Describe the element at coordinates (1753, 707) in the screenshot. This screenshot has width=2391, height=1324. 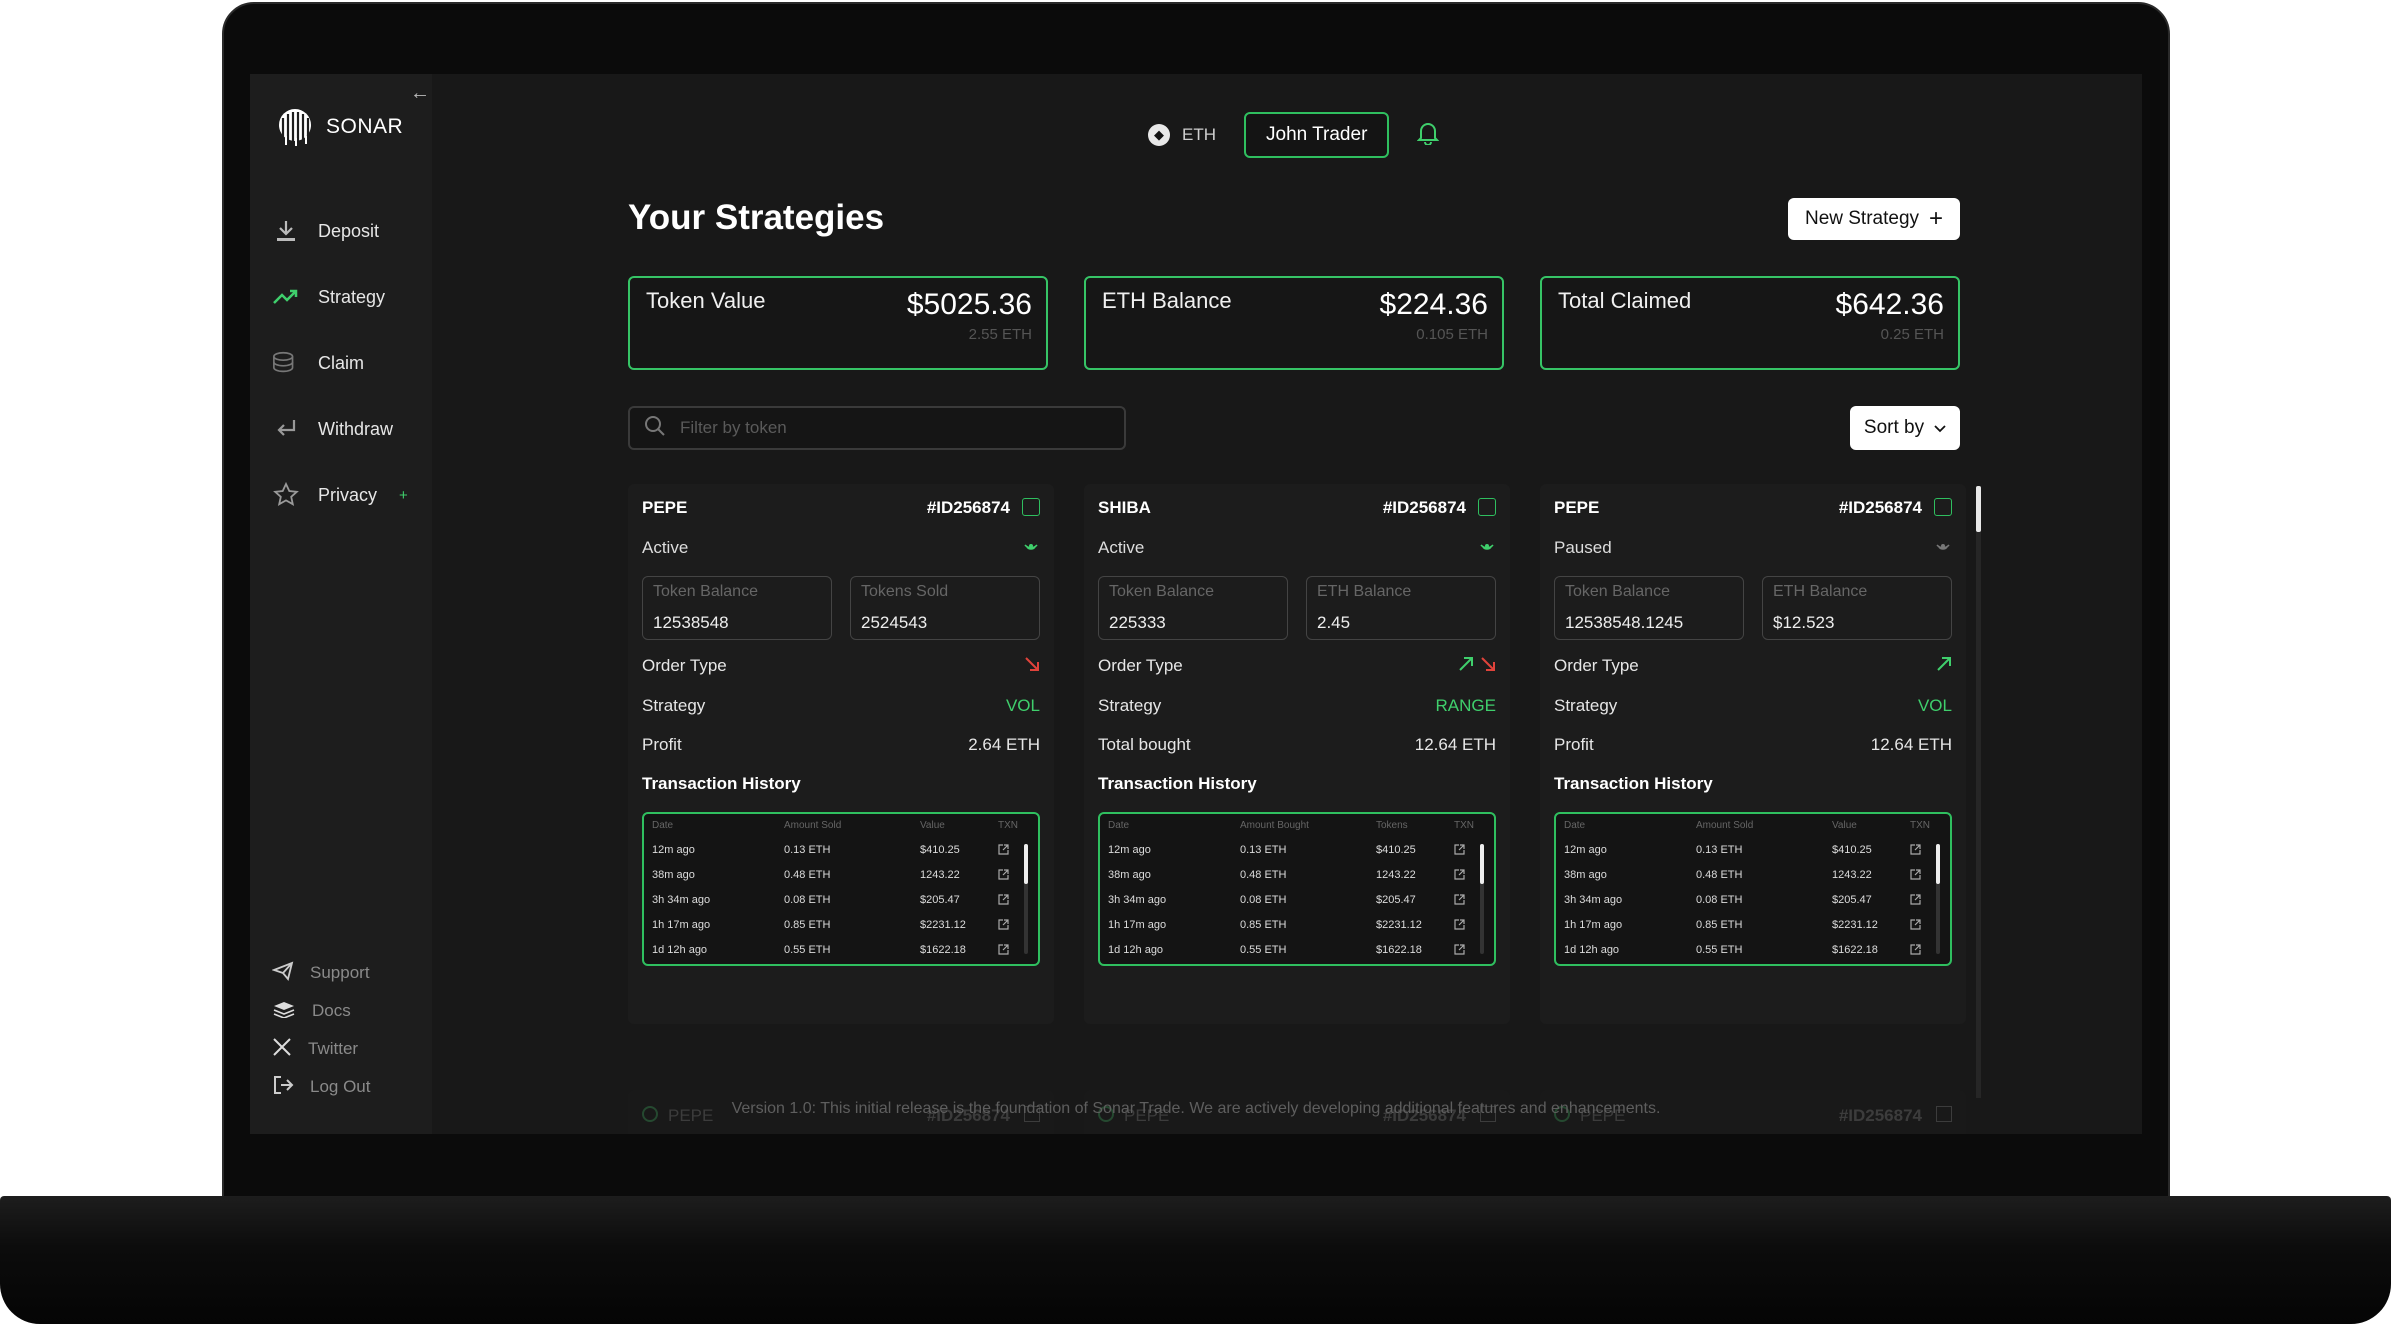
I see `strategy-row: Strategy VOL` at that location.